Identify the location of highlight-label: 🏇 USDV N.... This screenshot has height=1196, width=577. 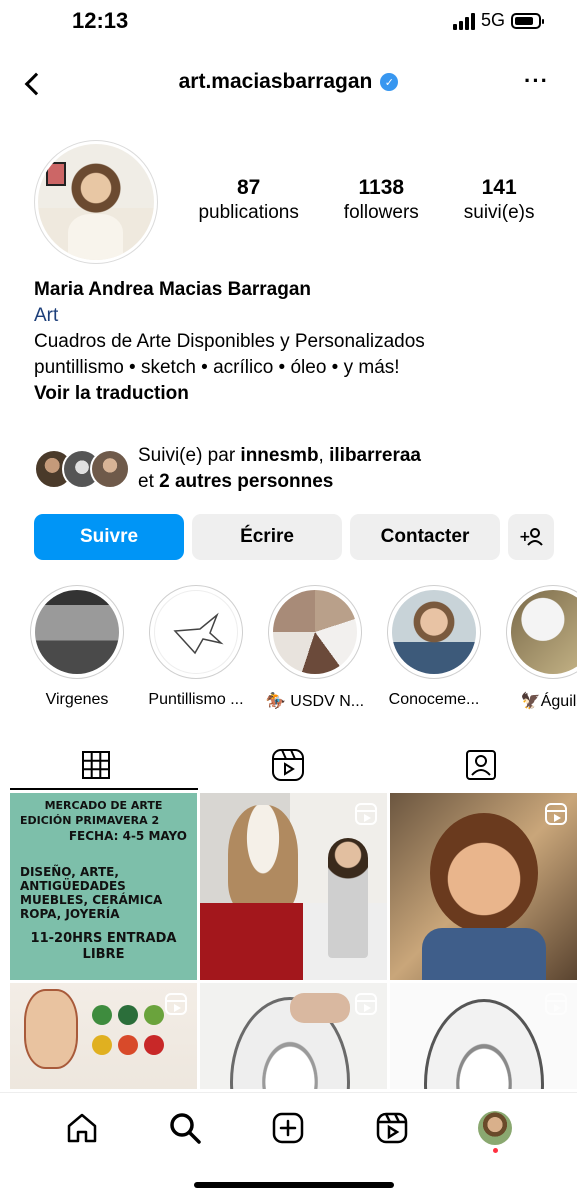
(315, 701).